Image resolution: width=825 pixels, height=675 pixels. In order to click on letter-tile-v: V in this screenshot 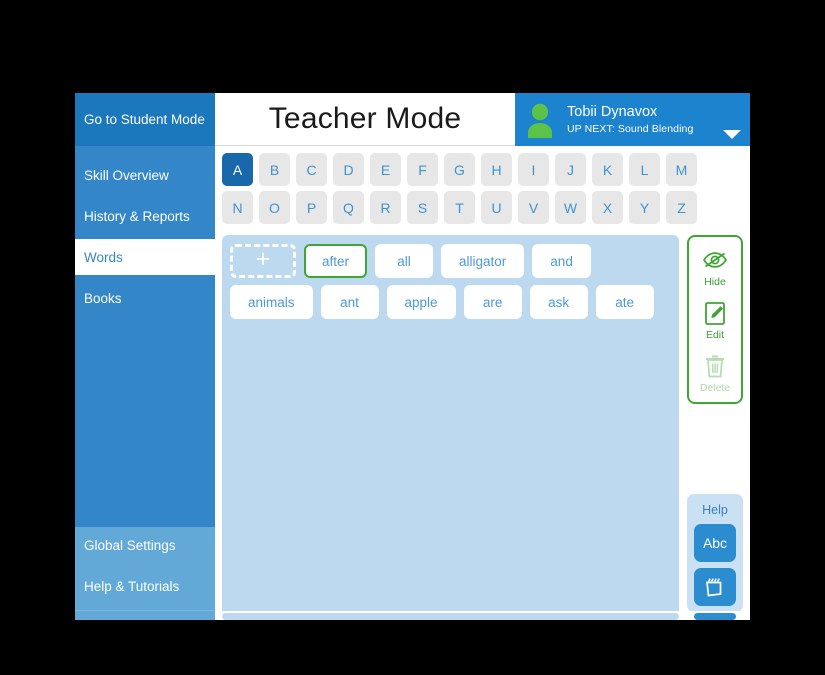, I will do `click(533, 207)`.